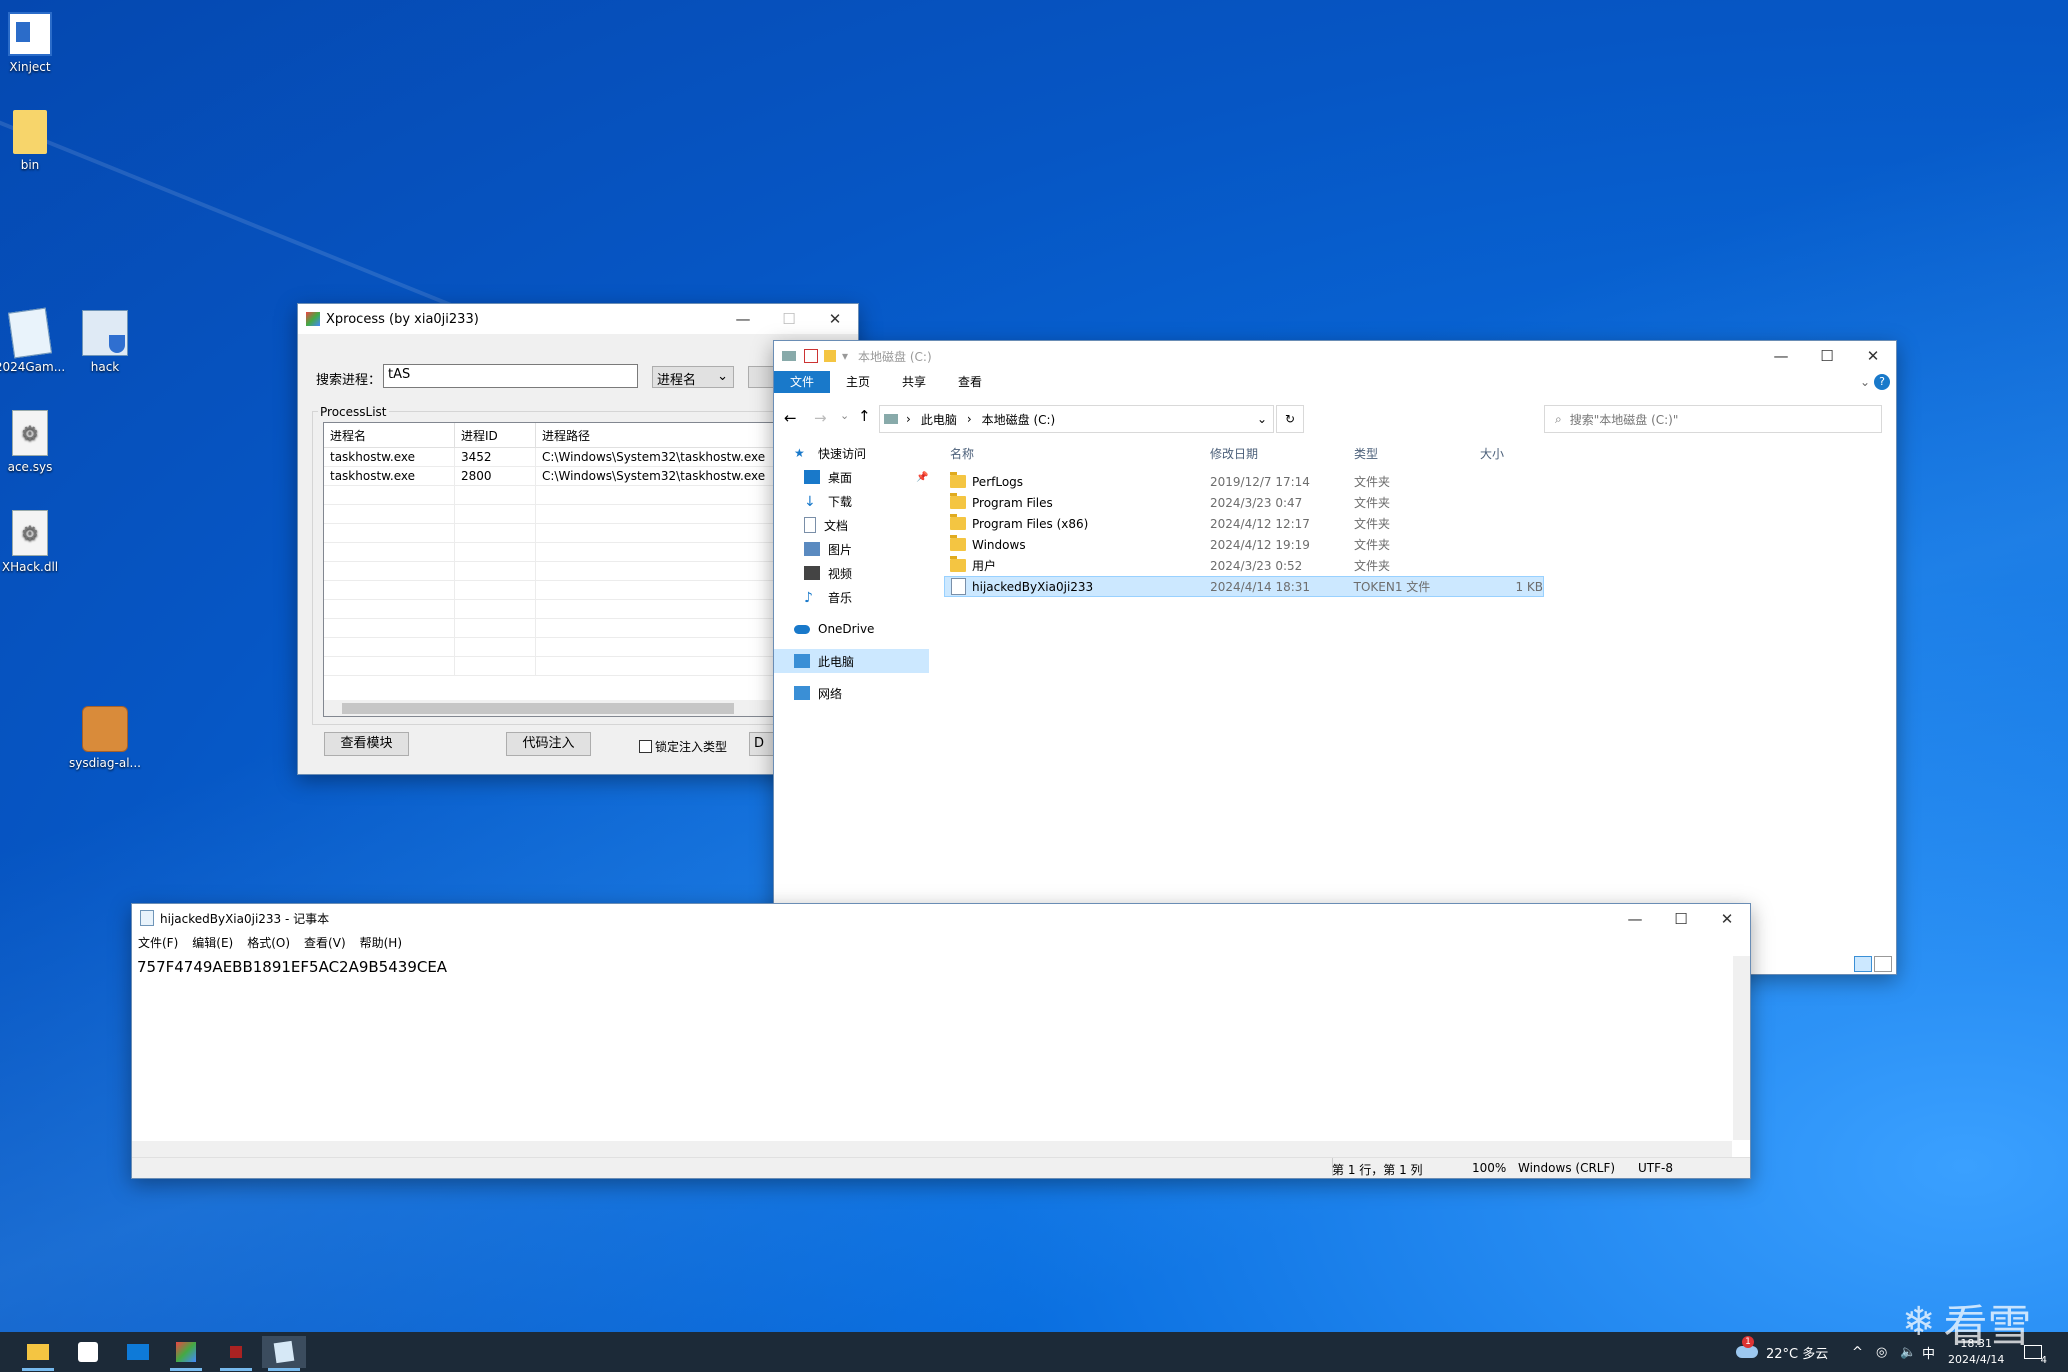 The height and width of the screenshot is (1372, 2068). I want to click on desktop-icon-bin: bin, so click(37, 141).